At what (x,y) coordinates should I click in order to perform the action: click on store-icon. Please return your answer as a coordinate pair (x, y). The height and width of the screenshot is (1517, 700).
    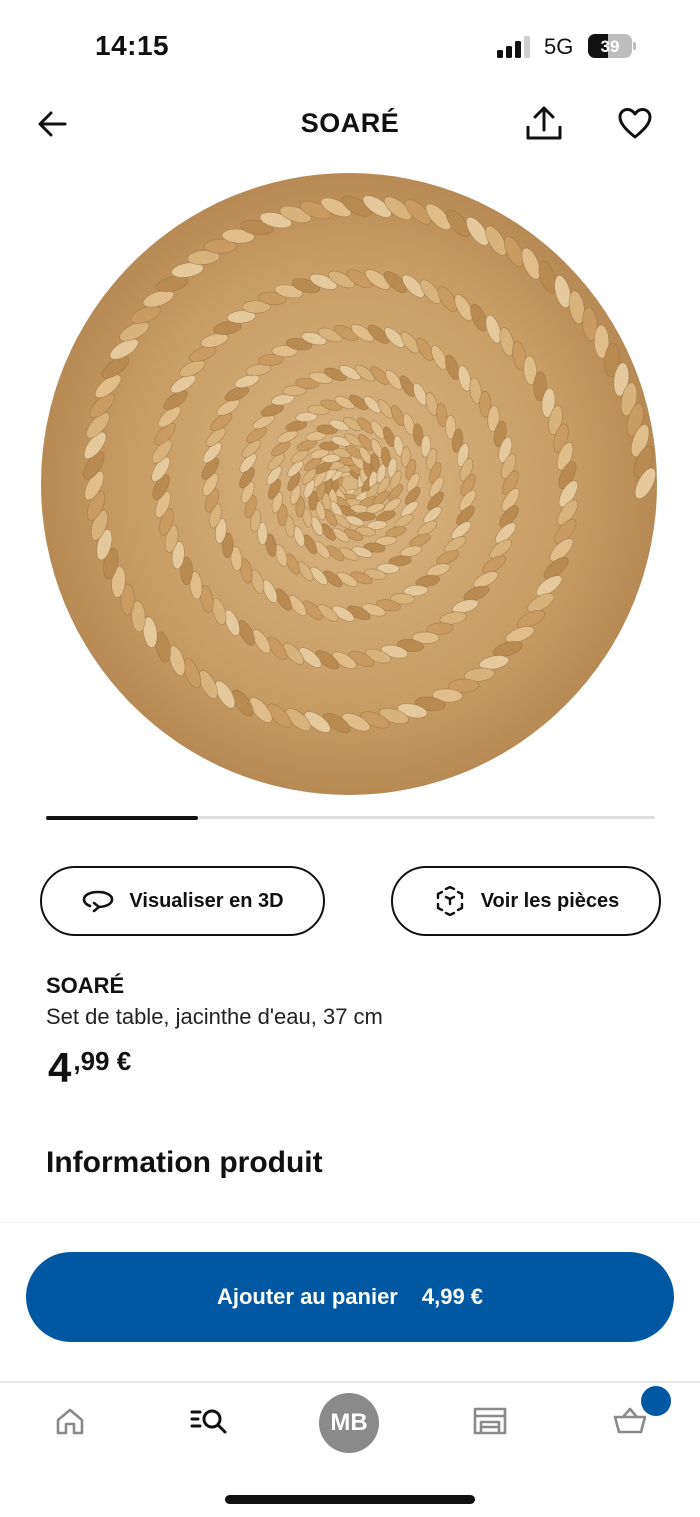
    Looking at the image, I should click on (490, 1421).